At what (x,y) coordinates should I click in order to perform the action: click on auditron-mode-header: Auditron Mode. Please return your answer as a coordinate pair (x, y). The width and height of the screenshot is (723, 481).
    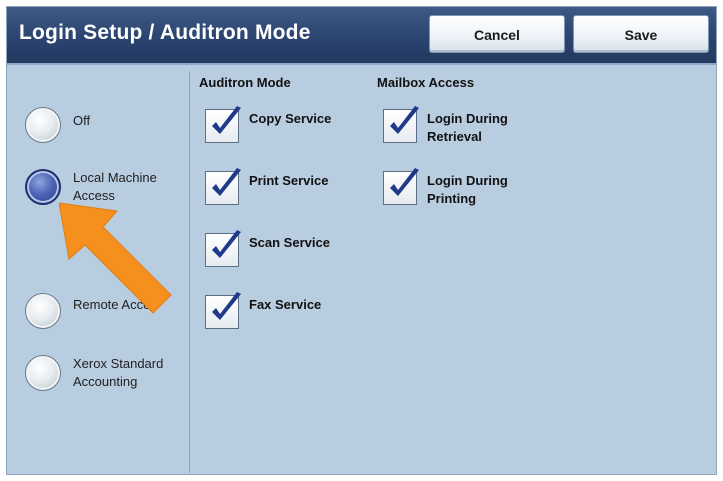
    Looking at the image, I should click on (245, 82).